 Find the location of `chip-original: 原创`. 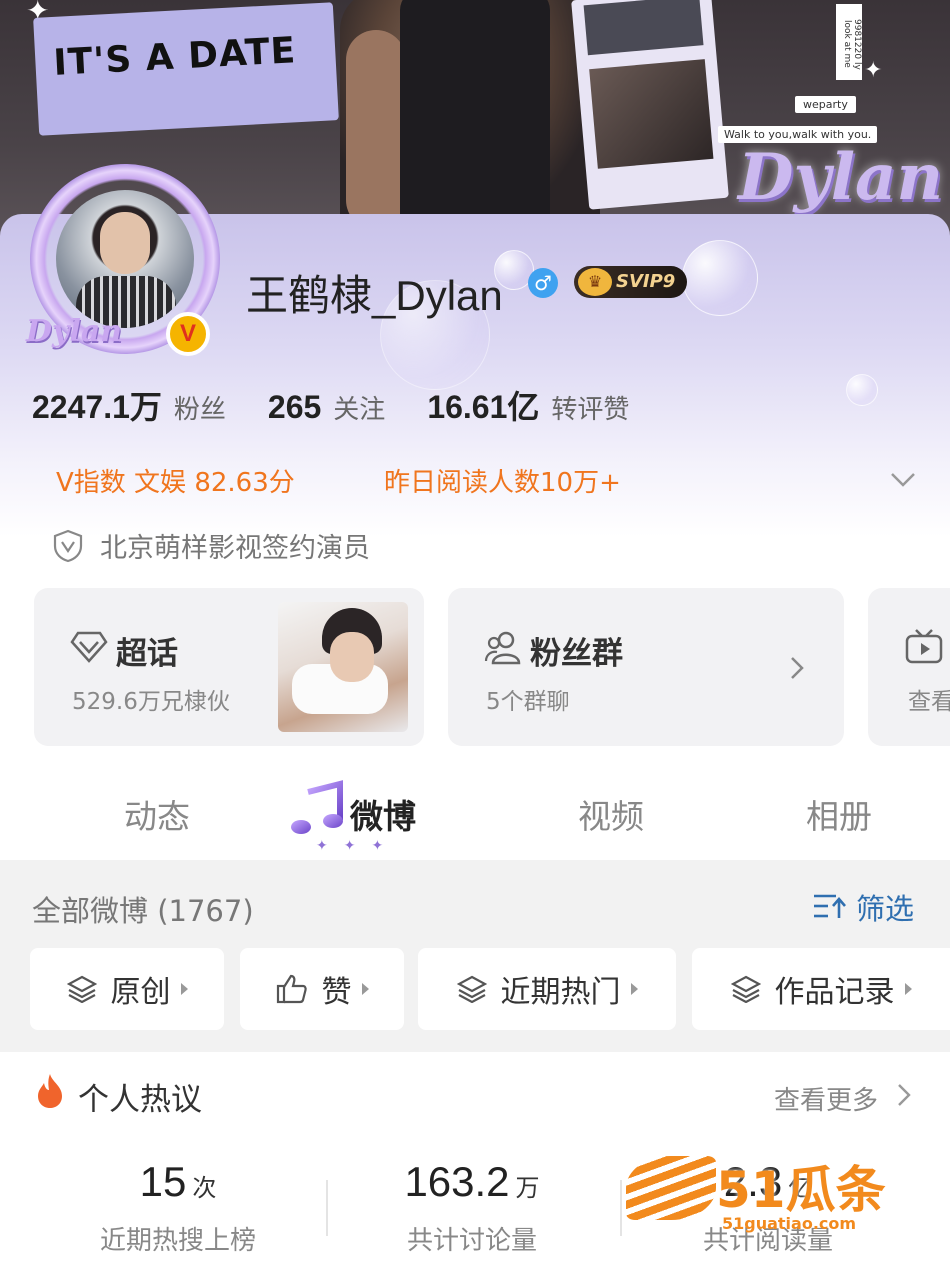

chip-original: 原创 is located at coordinates (127, 989).